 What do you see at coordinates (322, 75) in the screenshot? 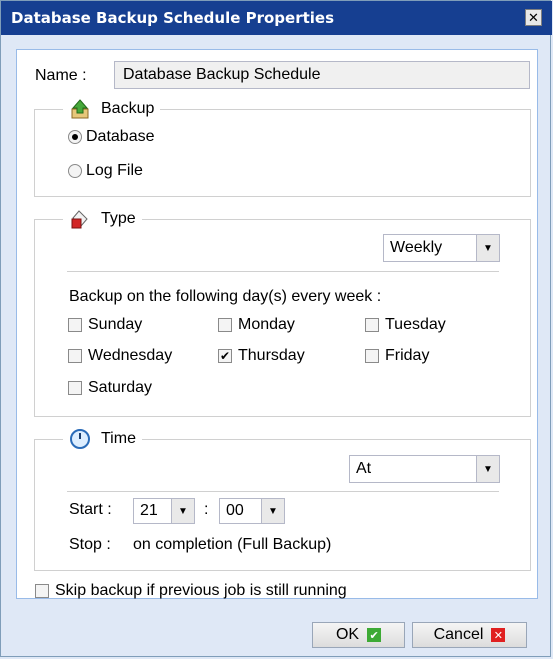
I see `name-field` at bounding box center [322, 75].